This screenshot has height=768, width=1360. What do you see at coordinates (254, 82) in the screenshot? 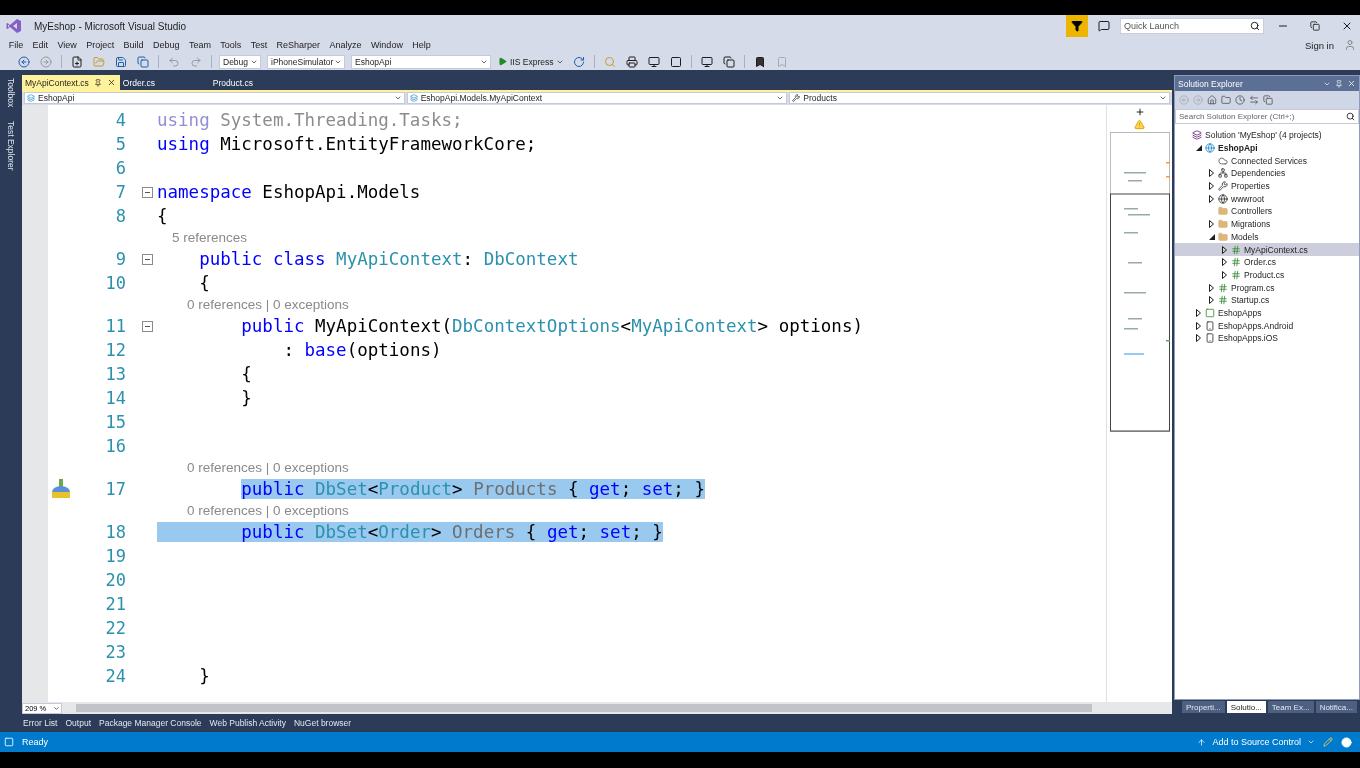
I see `document-tab: Product.cs` at bounding box center [254, 82].